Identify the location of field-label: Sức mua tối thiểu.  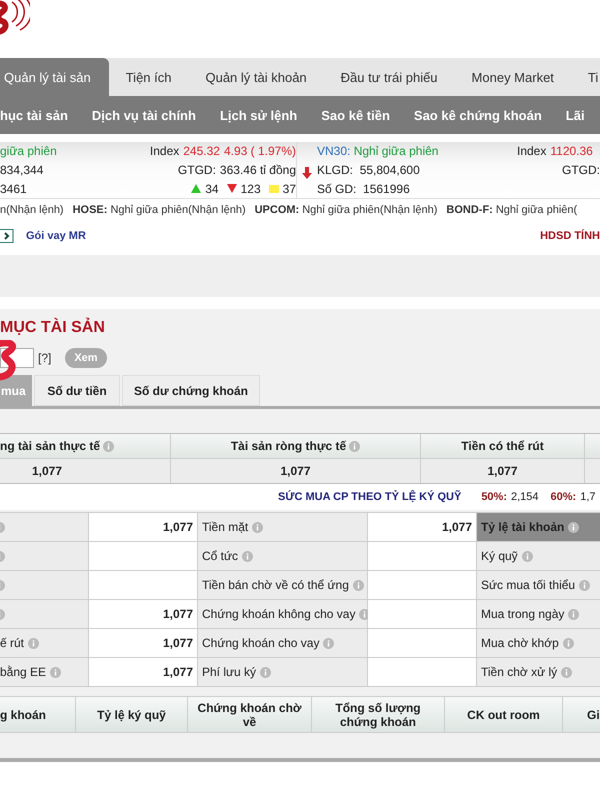
(528, 585).